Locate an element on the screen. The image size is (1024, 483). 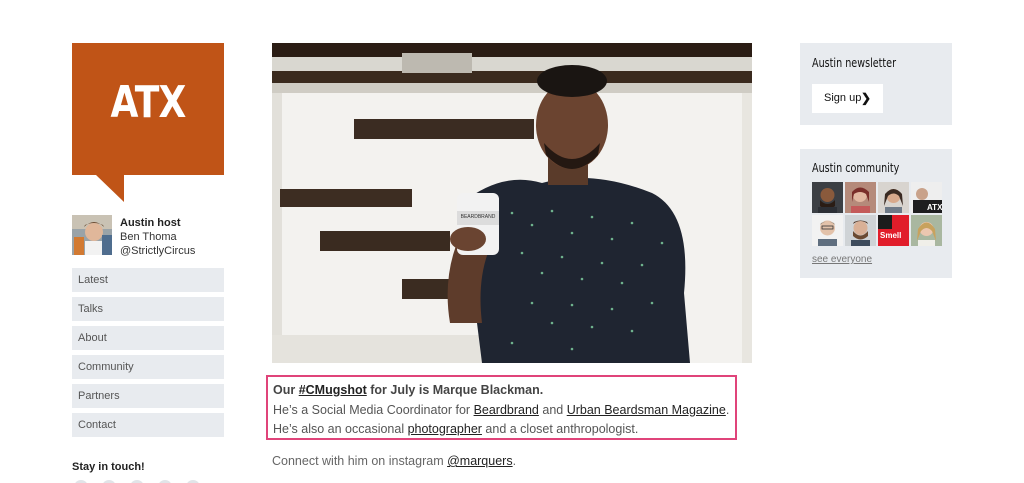
community-tile-text: Smell is located at coordinates (890, 235).